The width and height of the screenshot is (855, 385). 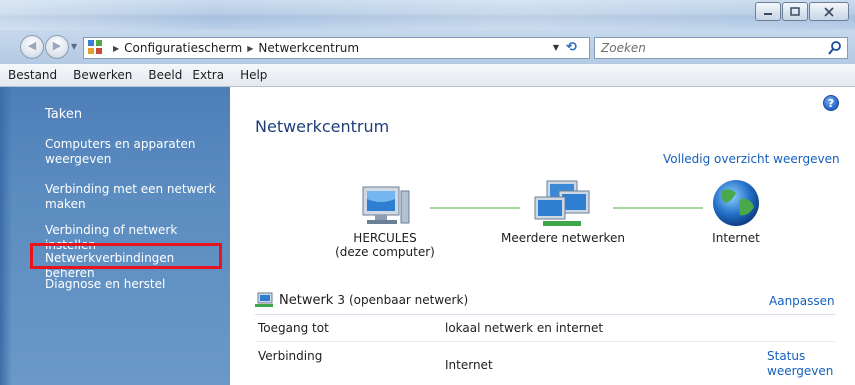 What do you see at coordinates (341, 300) in the screenshot?
I see `network-number: 3` at bounding box center [341, 300].